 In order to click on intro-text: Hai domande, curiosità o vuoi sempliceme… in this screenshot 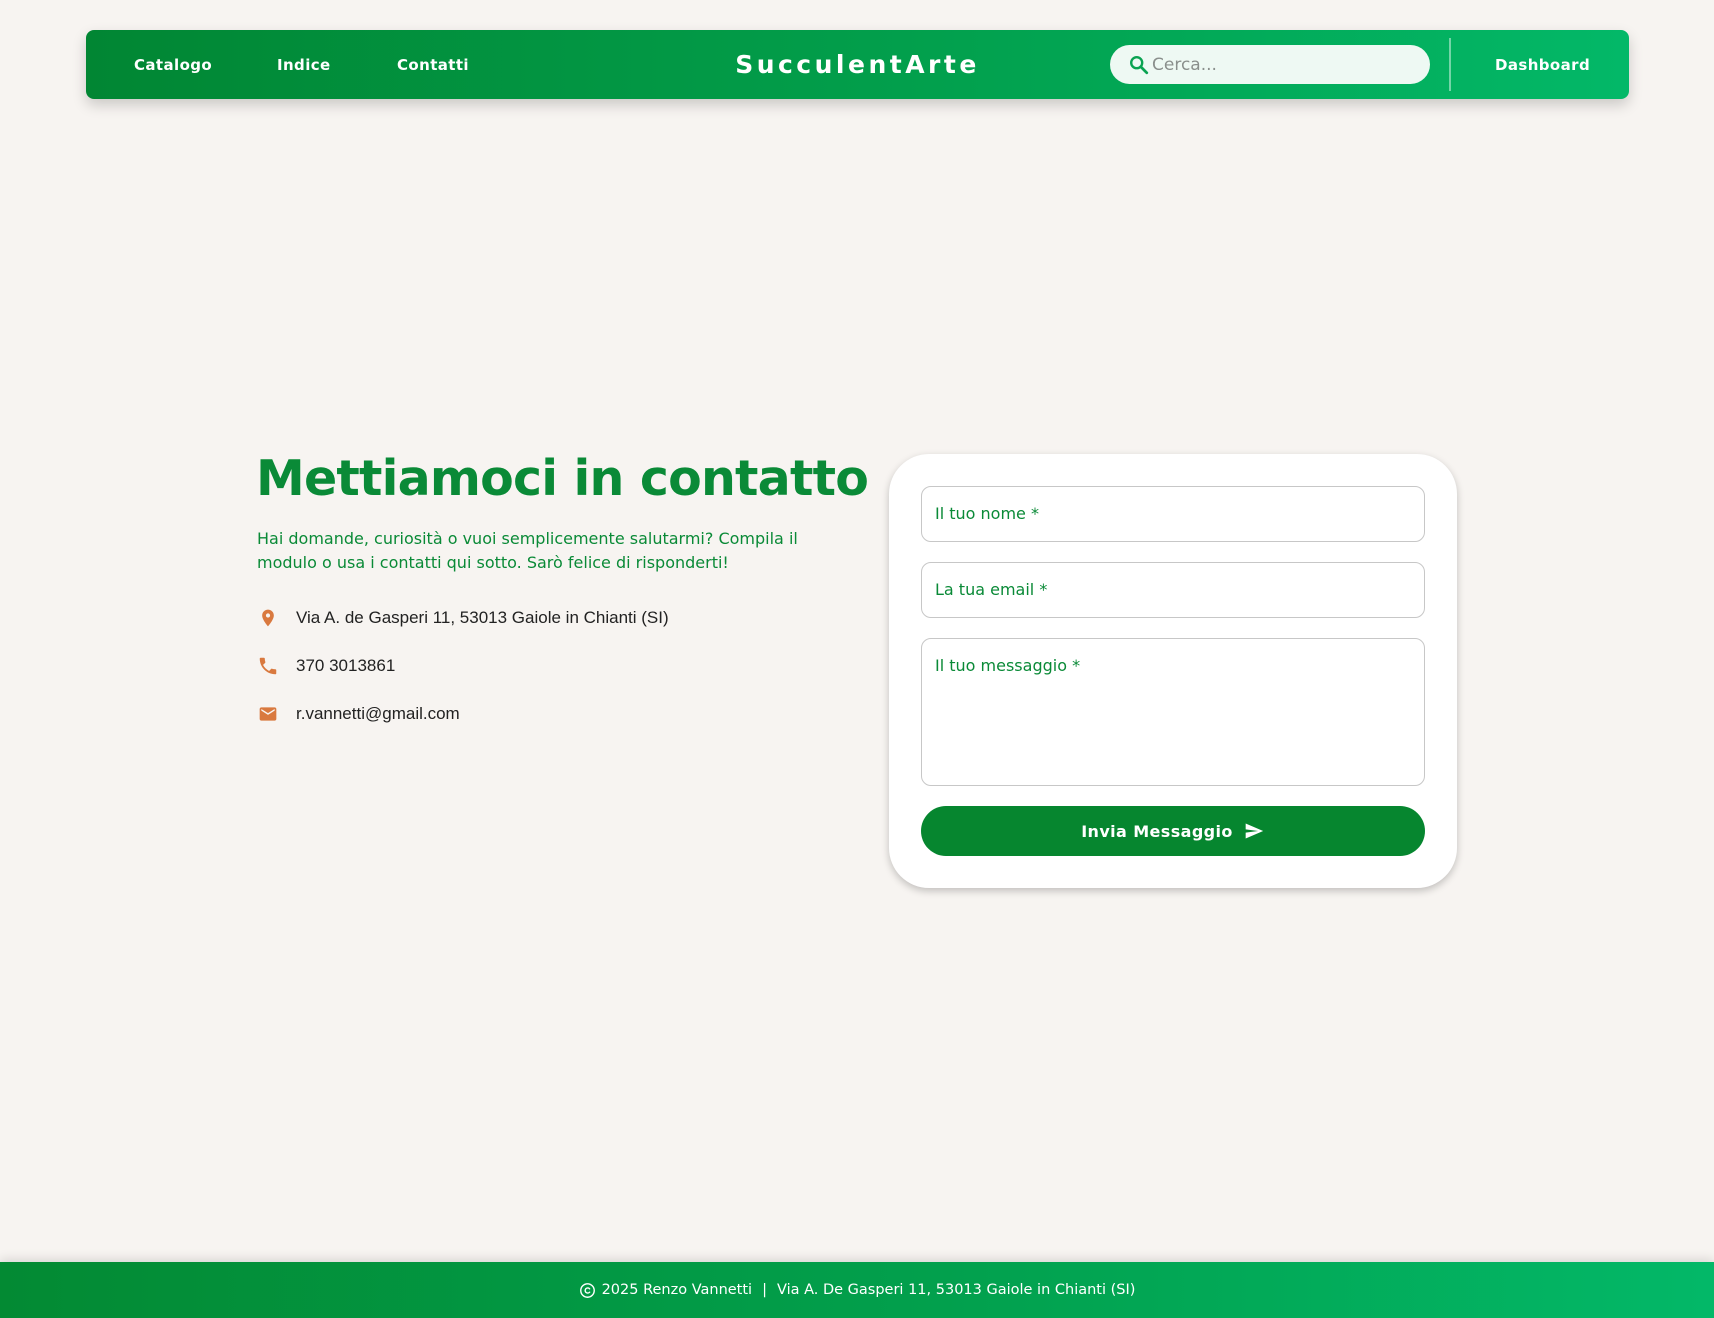, I will do `click(527, 550)`.